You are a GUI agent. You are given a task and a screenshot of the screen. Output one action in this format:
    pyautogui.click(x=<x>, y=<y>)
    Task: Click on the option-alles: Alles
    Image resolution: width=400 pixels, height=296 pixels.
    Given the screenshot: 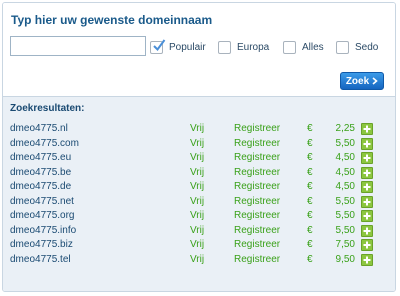 What is the action you would take?
    pyautogui.click(x=303, y=47)
    